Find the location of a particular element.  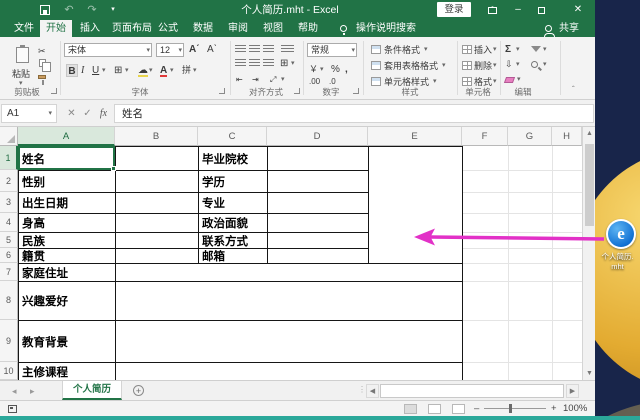

cell-B1 is located at coordinates (157, 158).